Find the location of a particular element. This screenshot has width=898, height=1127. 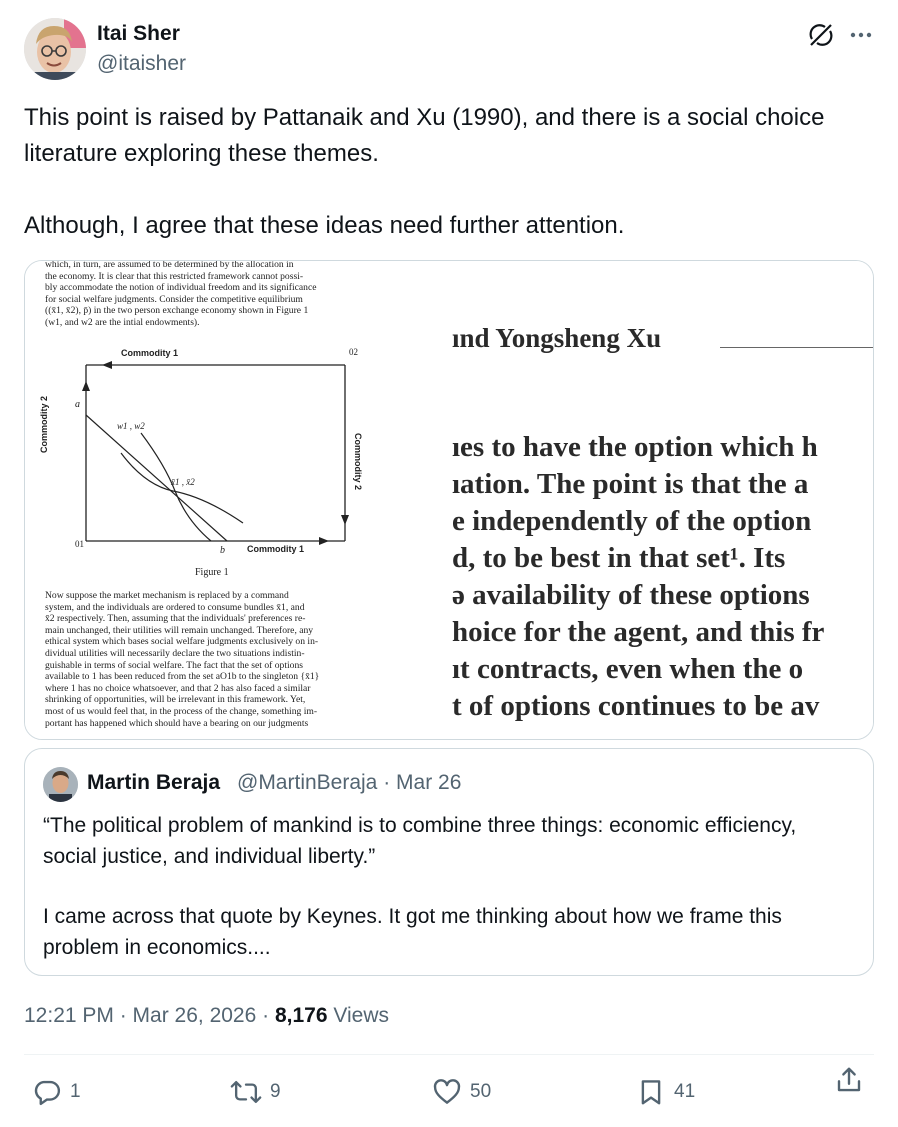

like-button: 50 is located at coordinates (461, 1092).